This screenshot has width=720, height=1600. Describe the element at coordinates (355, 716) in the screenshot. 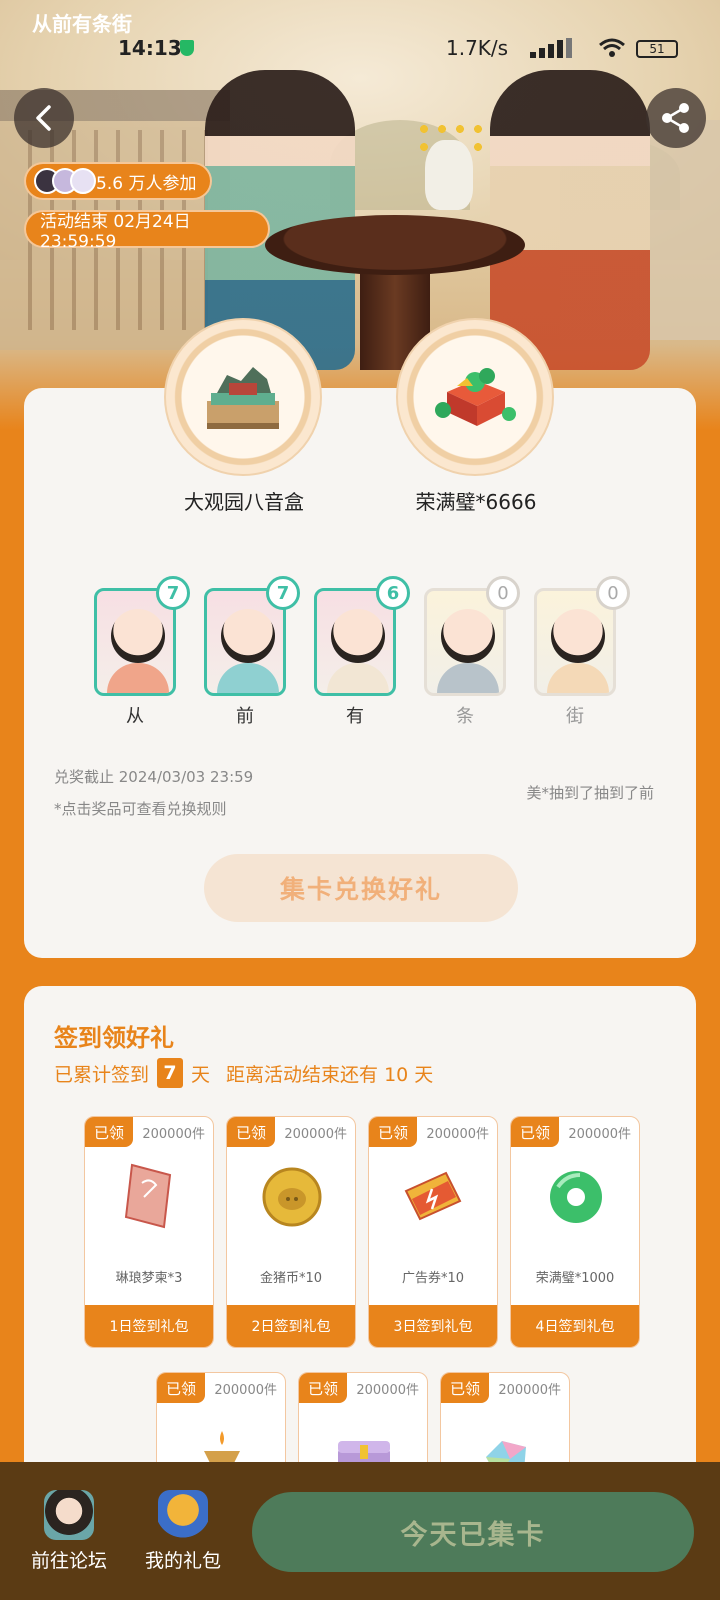

I see `card-label: 有` at that location.